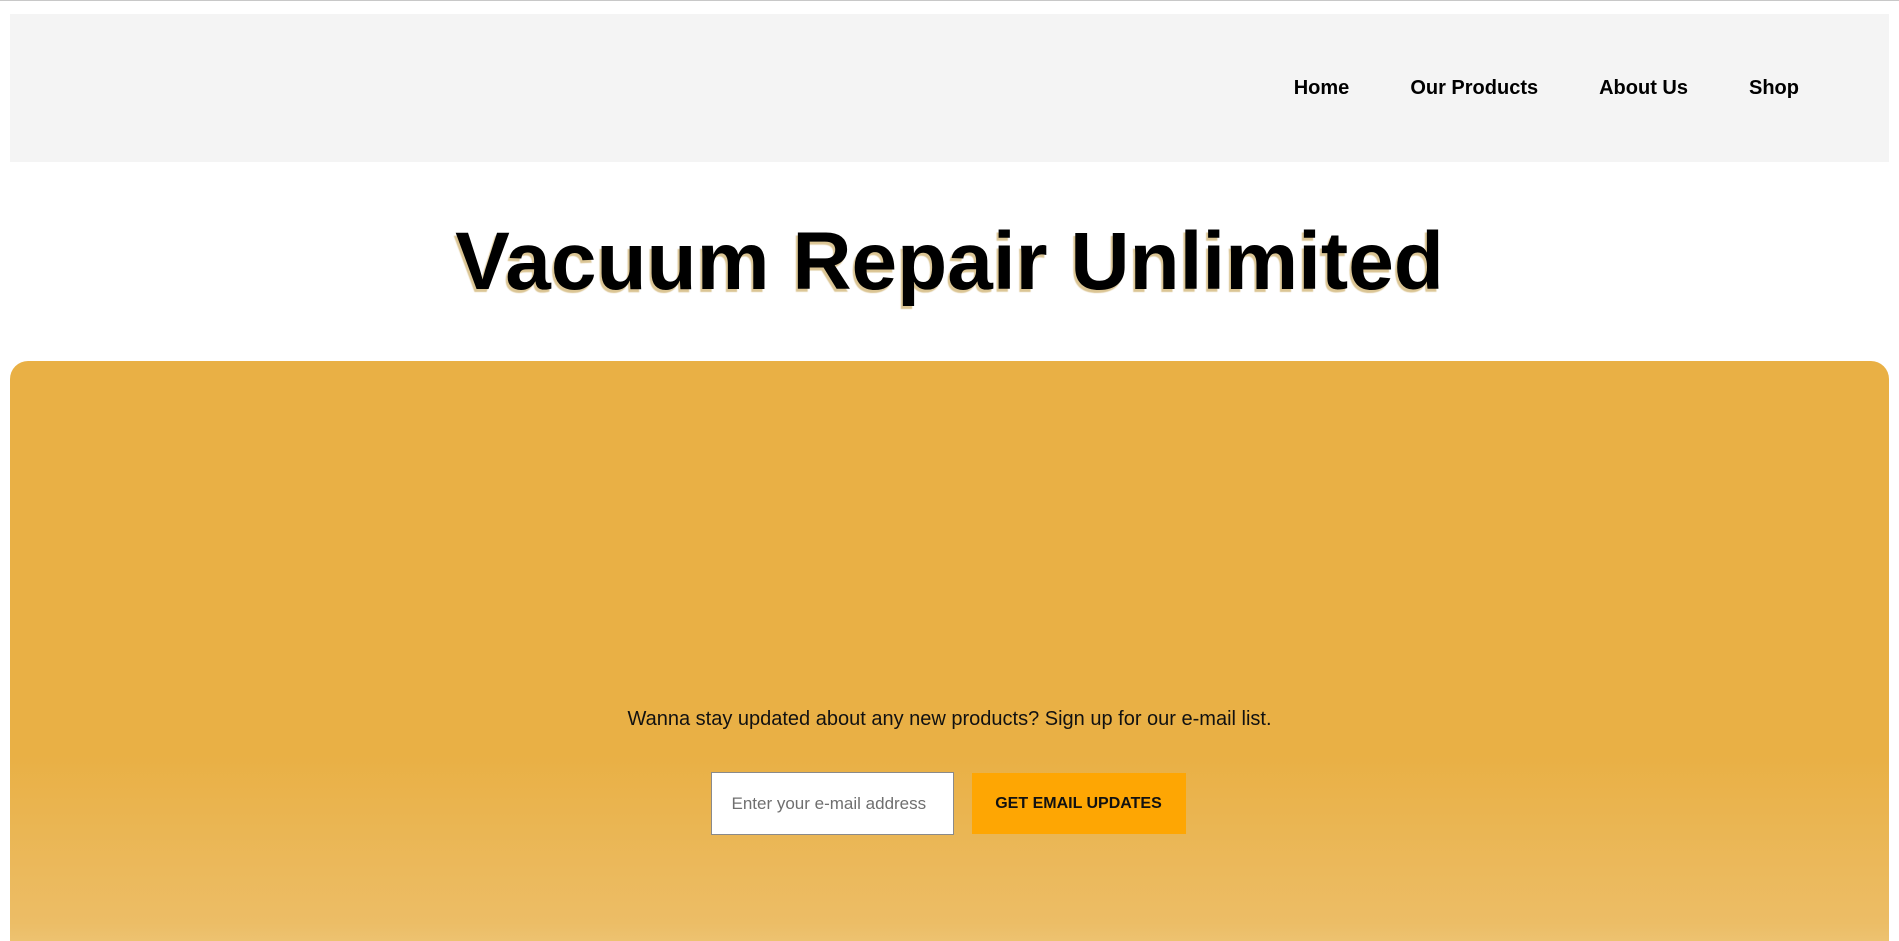 The image size is (1899, 941). What do you see at coordinates (1643, 88) in the screenshot?
I see `nav-link-about-us: About Us` at bounding box center [1643, 88].